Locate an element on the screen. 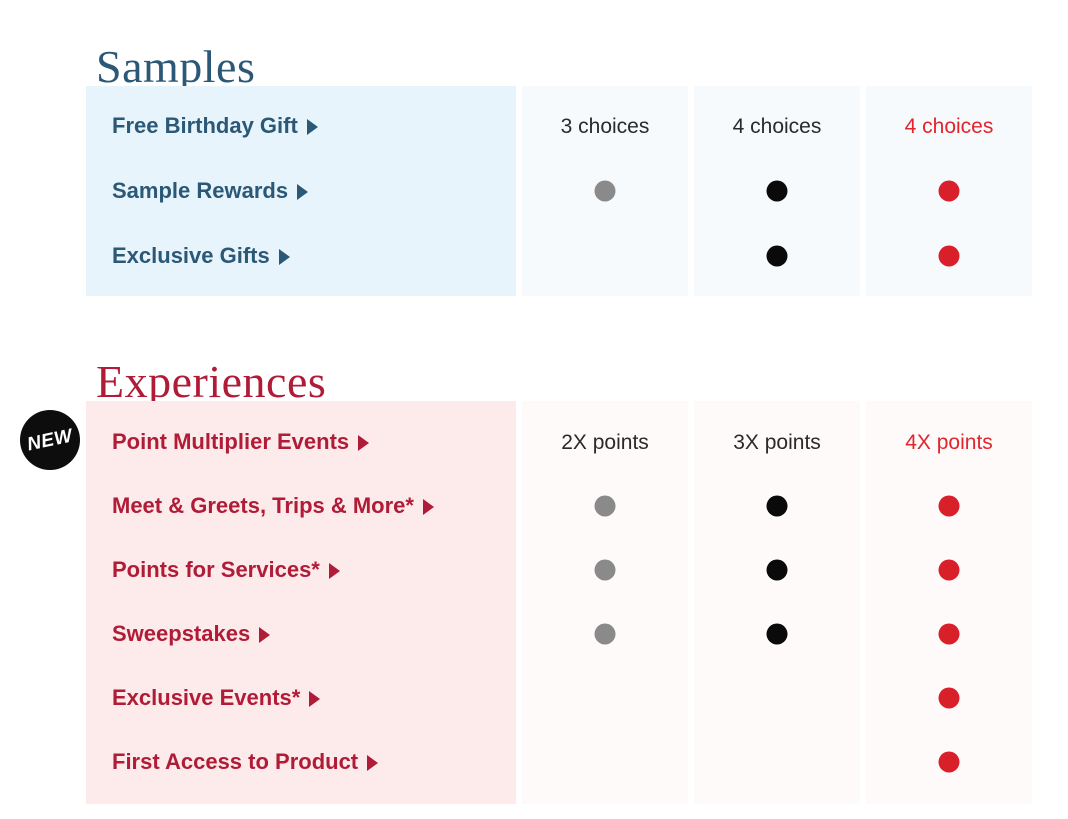  benefit-row-link: First Access to Product is located at coordinates (245, 761).